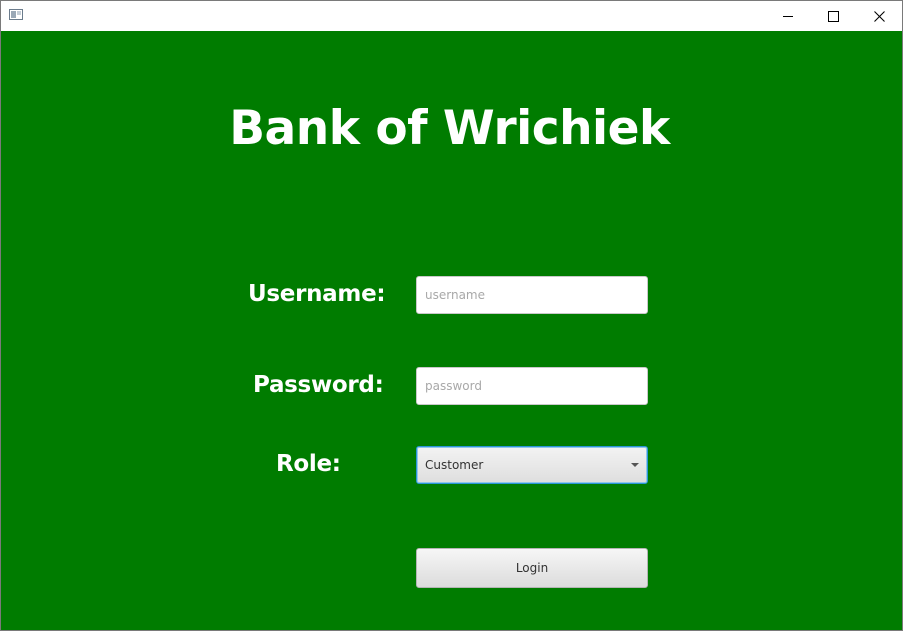  What do you see at coordinates (318, 385) in the screenshot?
I see `password-label: Password:` at bounding box center [318, 385].